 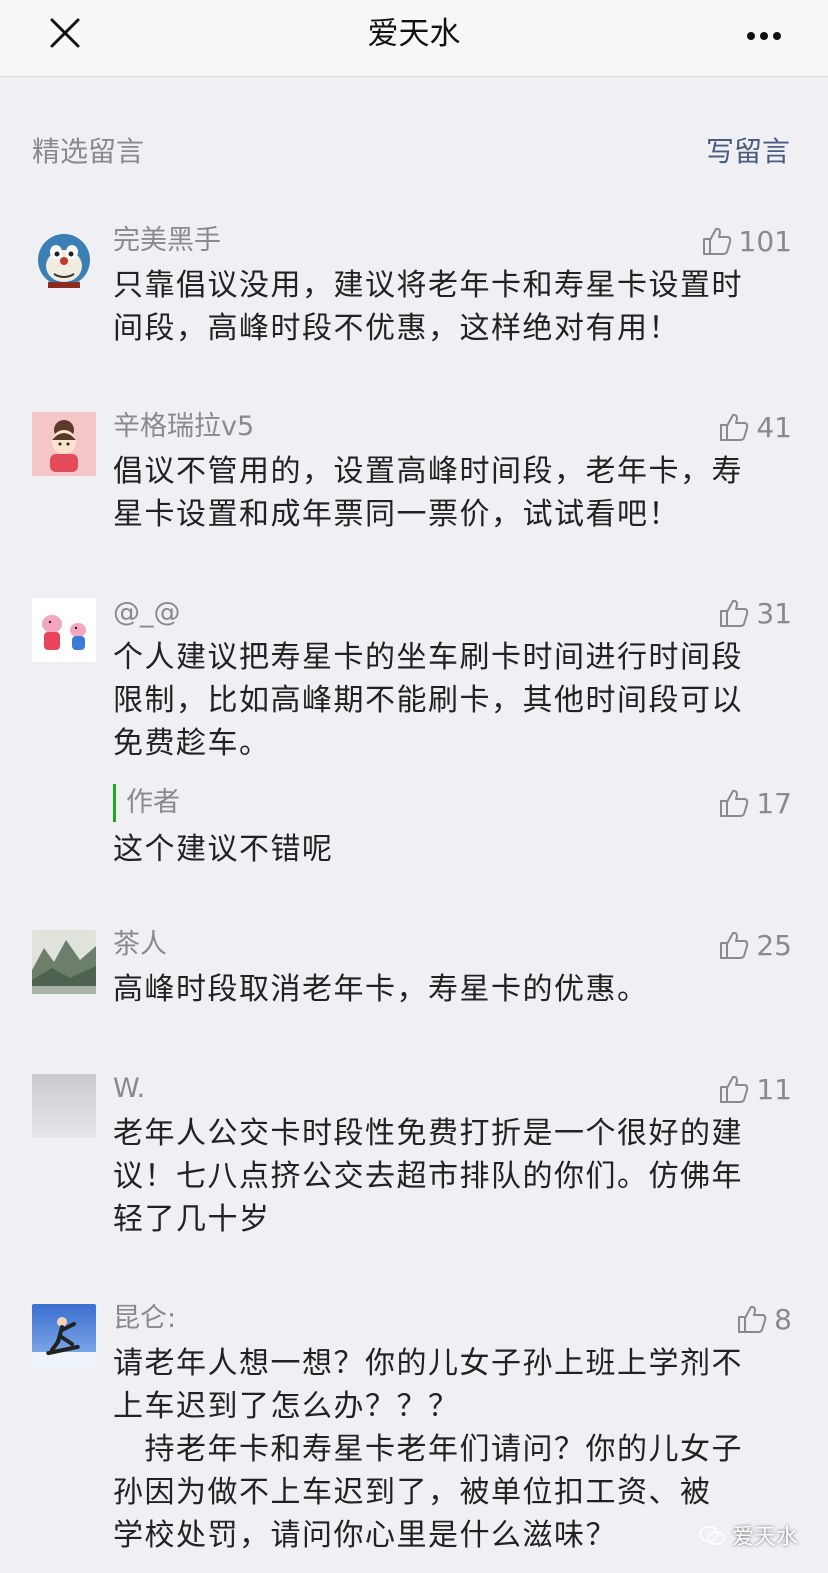 What do you see at coordinates (774, 945) in the screenshot?
I see `like-count: 25` at bounding box center [774, 945].